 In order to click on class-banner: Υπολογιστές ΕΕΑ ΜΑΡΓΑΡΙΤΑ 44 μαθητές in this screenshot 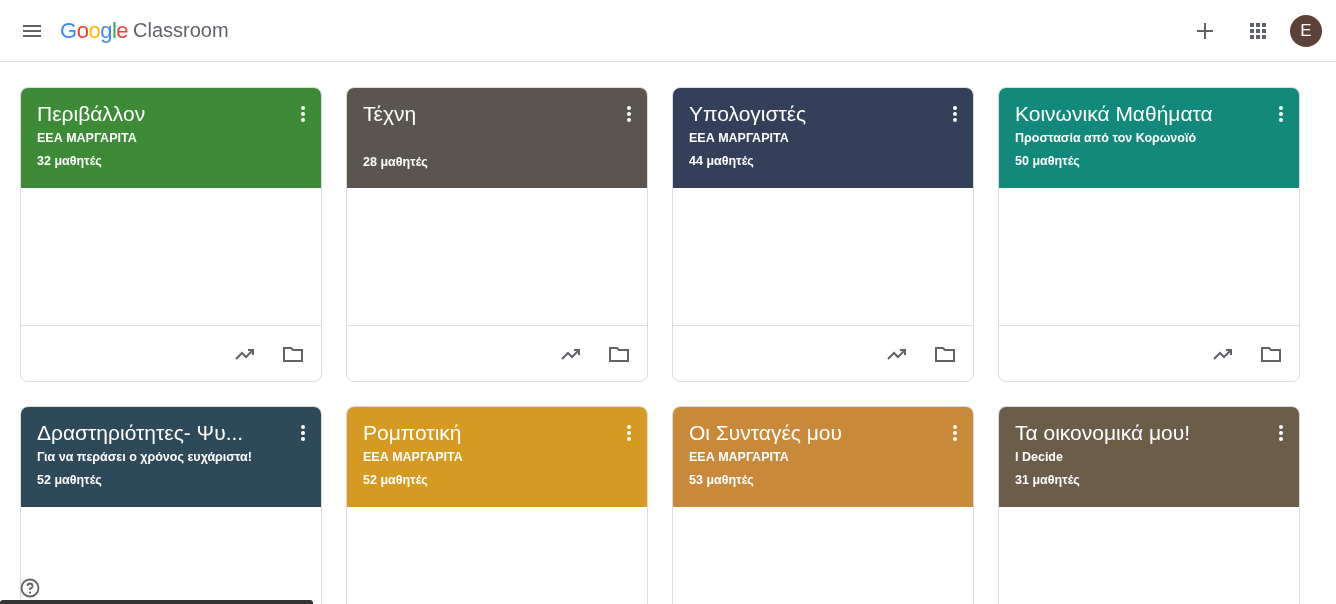, I will do `click(823, 138)`.